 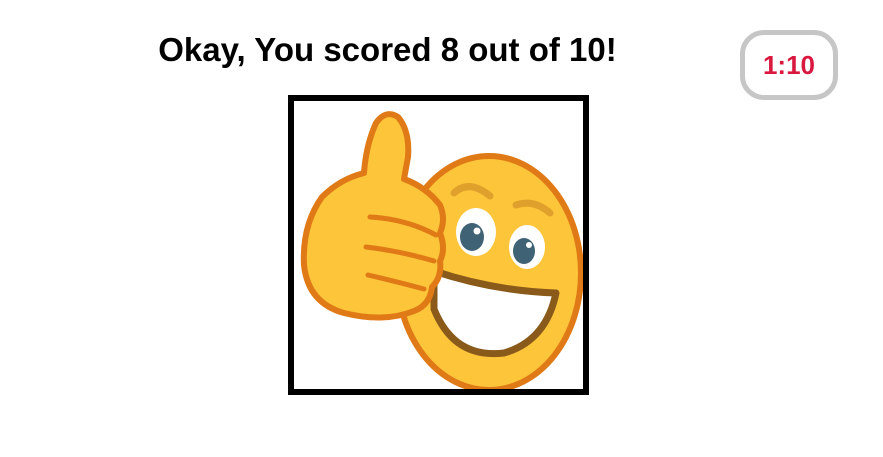 What do you see at coordinates (524, 251) in the screenshot?
I see `right-pupil` at bounding box center [524, 251].